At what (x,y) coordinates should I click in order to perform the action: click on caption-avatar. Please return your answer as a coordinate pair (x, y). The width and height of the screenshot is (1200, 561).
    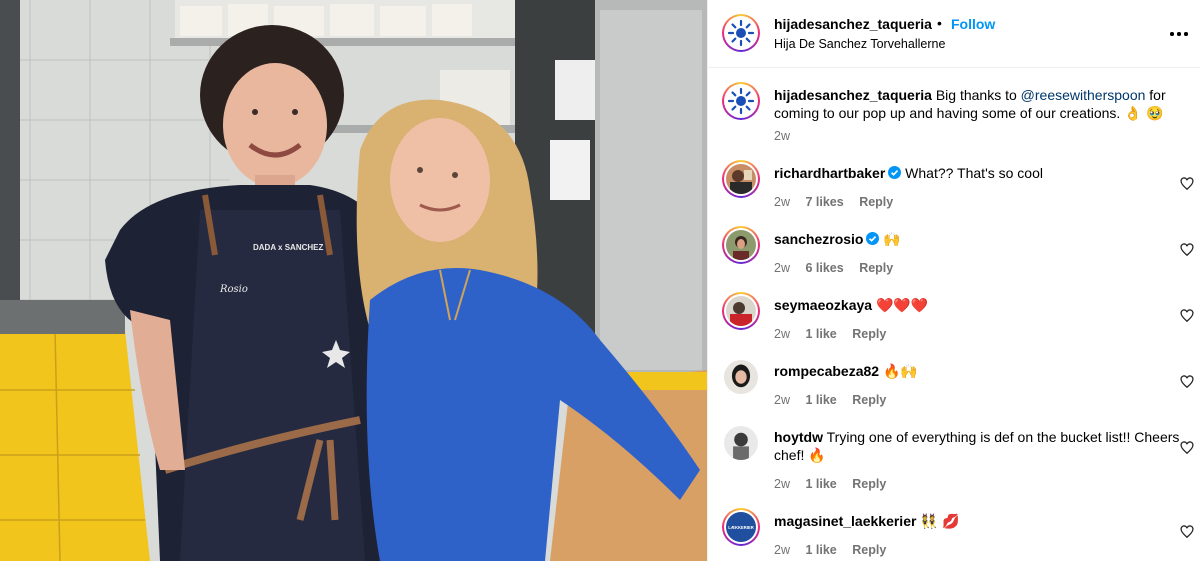
    Looking at the image, I should click on (741, 101).